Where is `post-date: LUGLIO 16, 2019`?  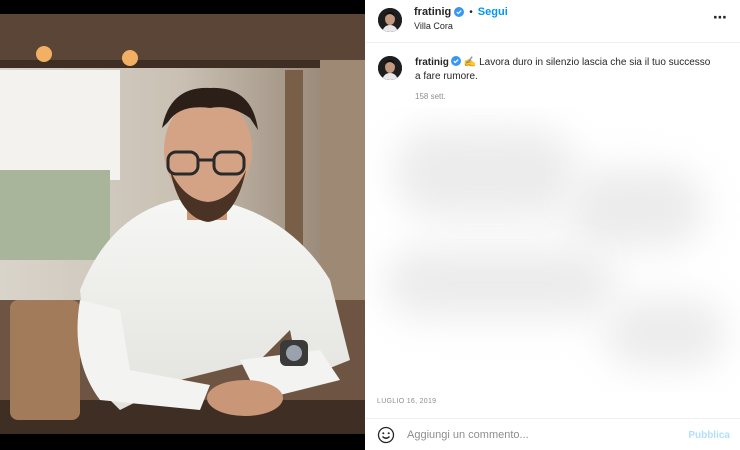 post-date: LUGLIO 16, 2019 is located at coordinates (406, 401).